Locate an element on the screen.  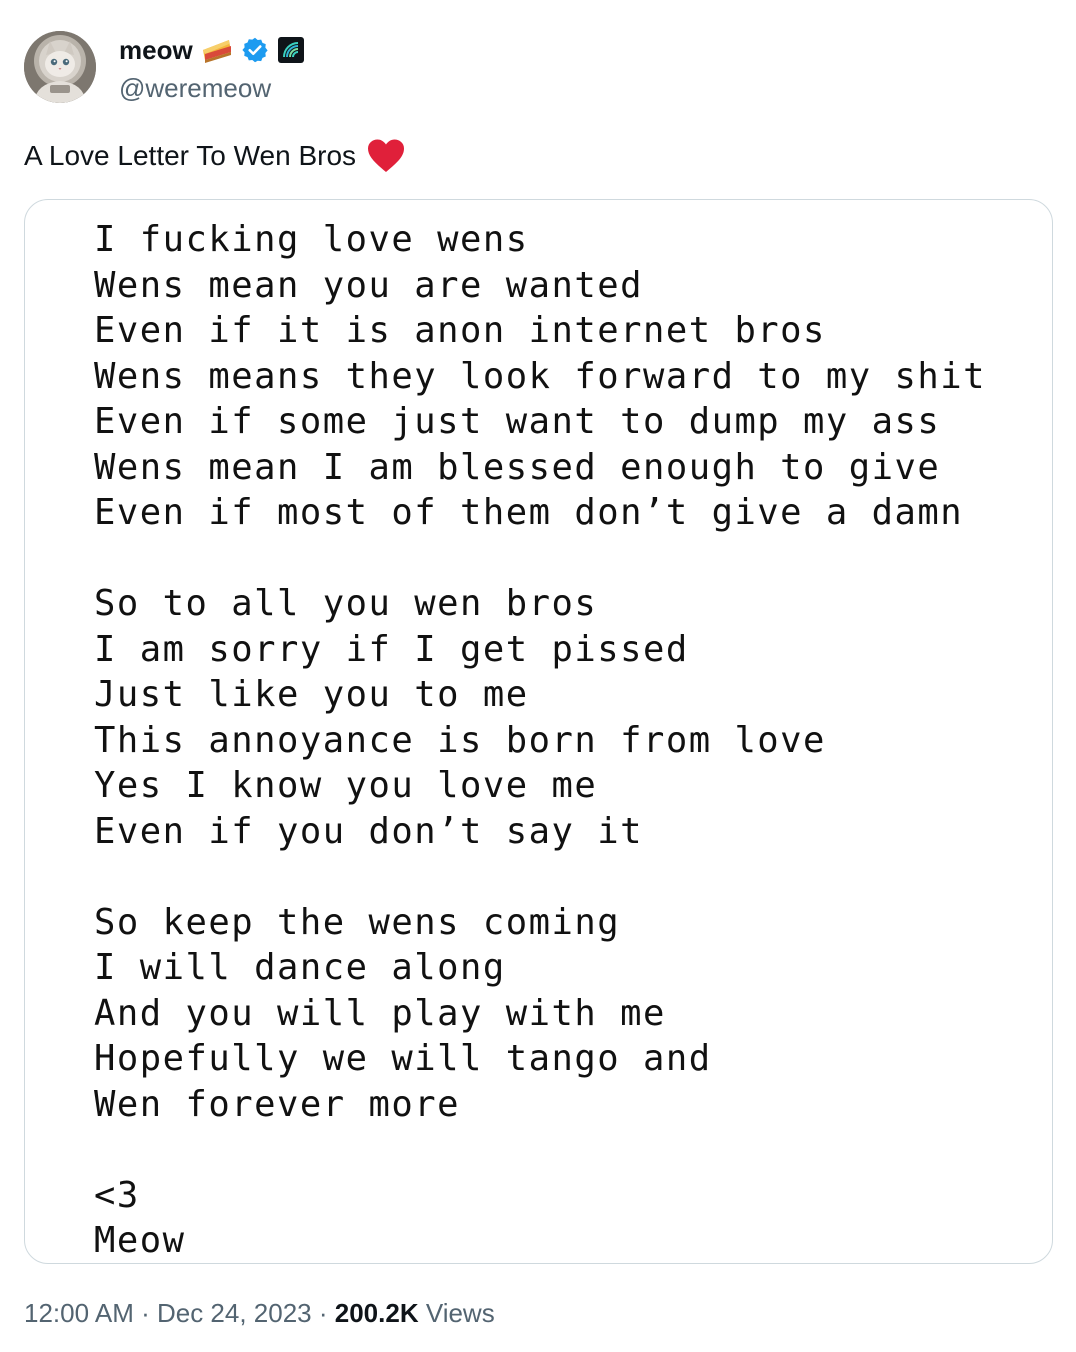
avatar is located at coordinates (60, 67).